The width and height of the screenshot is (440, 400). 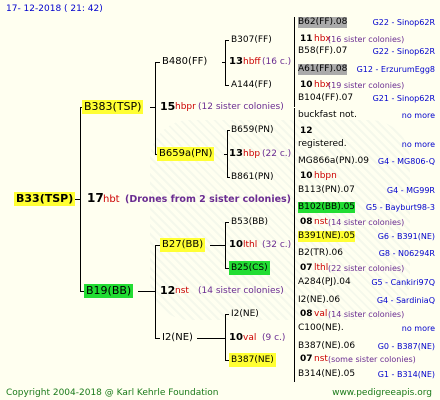 What do you see at coordinates (306, 314) in the screenshot?
I see `gen3-g-num: 08` at bounding box center [306, 314].